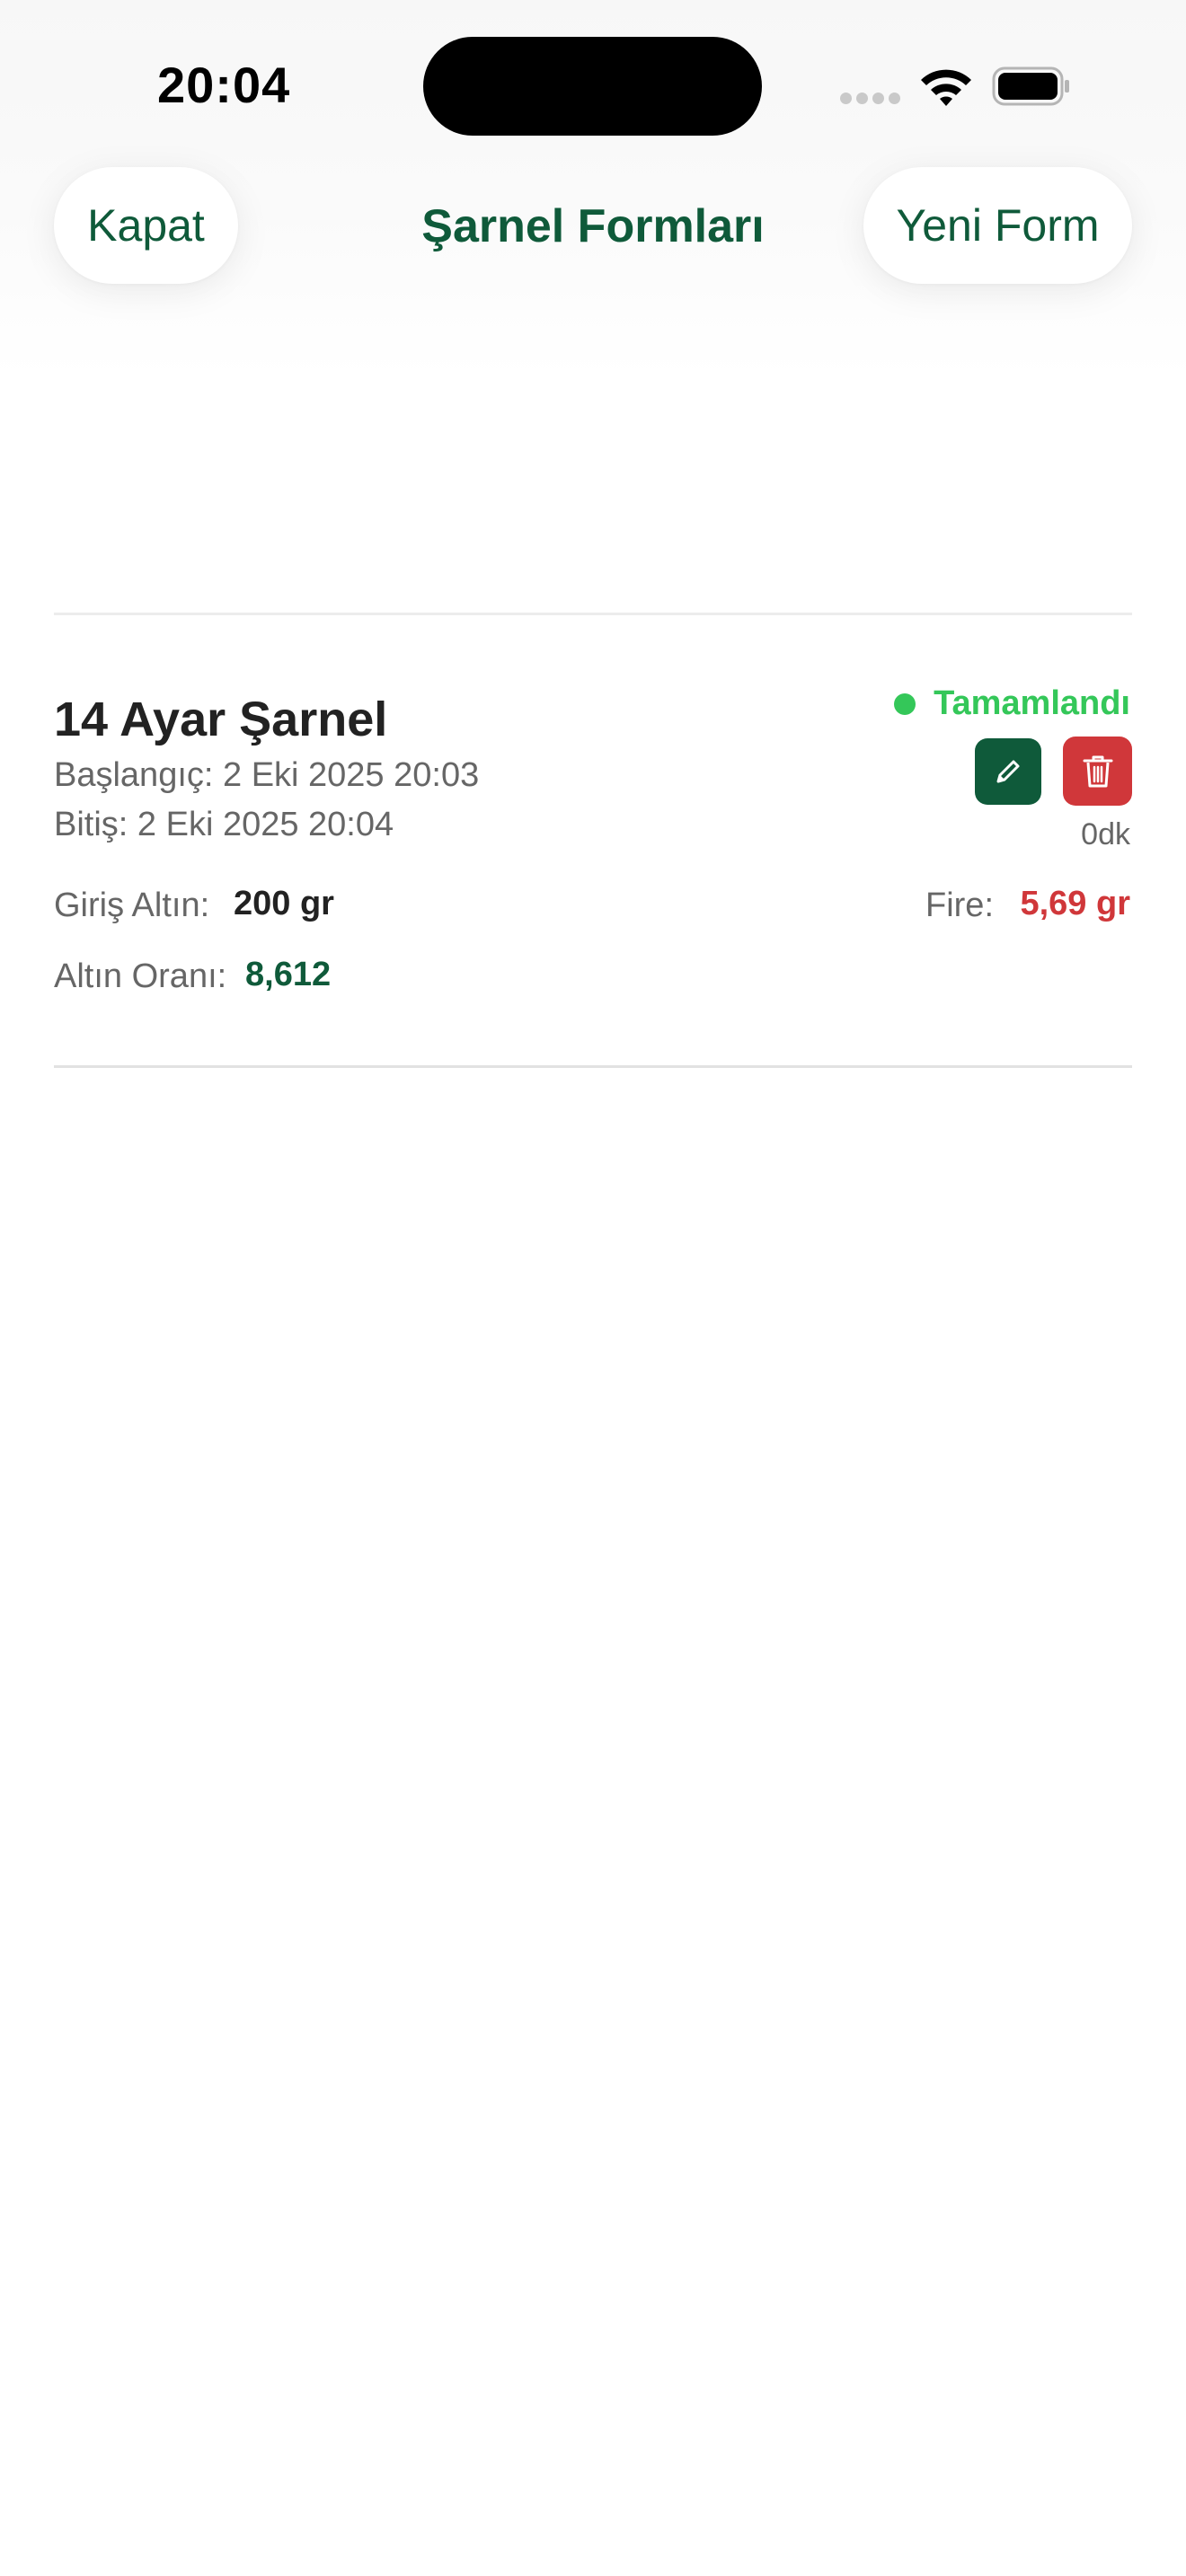 The width and height of the screenshot is (1186, 2576). I want to click on new-form-button: Yeni Form, so click(997, 225).